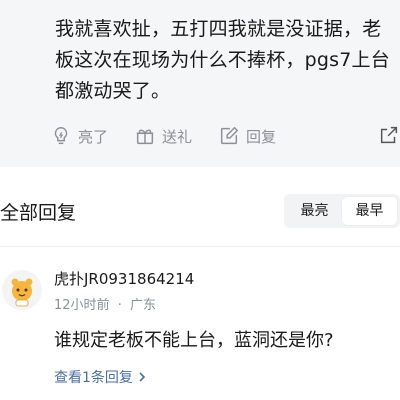 This screenshot has height=400, width=400. I want to click on gift-label: 送礼, so click(177, 136).